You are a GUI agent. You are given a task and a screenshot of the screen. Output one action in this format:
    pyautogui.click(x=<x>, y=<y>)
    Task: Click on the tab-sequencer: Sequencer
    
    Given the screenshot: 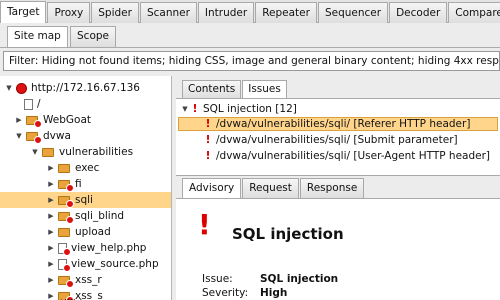 What is the action you would take?
    pyautogui.click(x=353, y=12)
    